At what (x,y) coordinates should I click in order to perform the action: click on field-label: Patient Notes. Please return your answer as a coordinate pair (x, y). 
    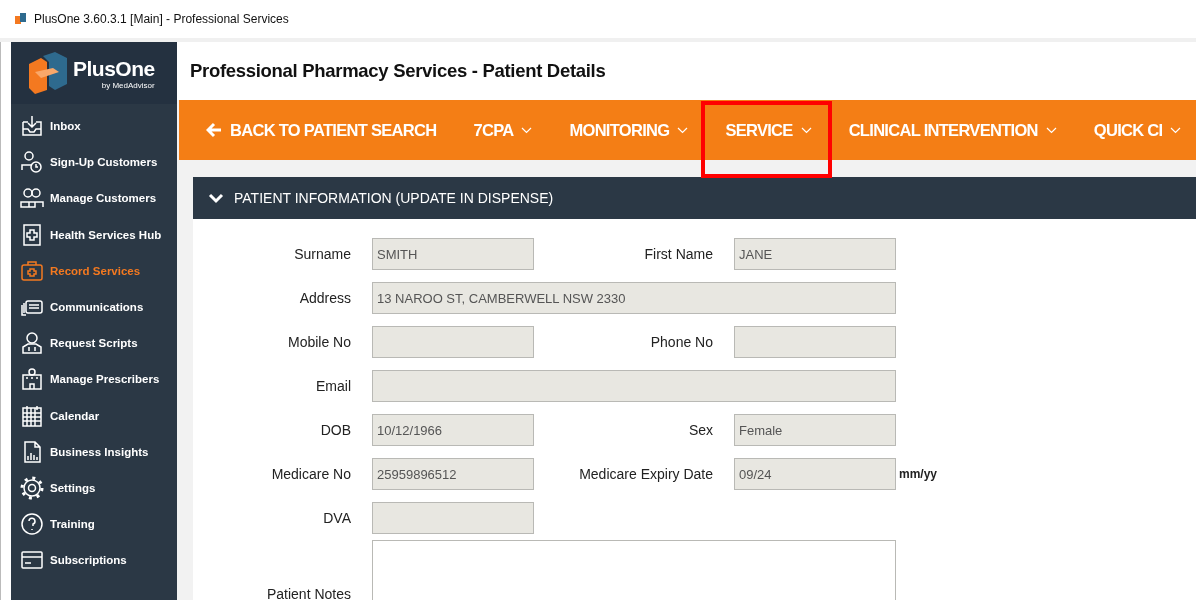
    Looking at the image, I should click on (308, 592).